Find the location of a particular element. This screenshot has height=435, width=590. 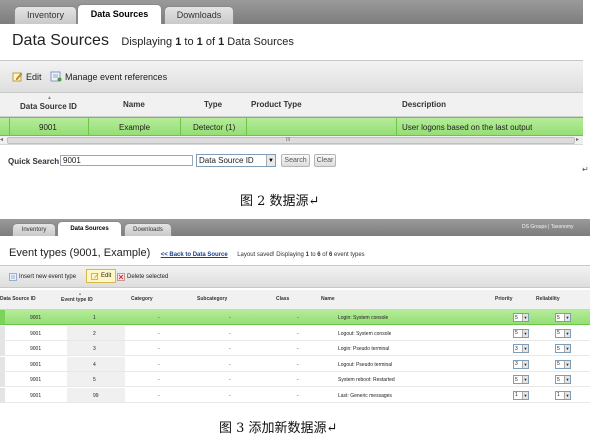

column-header-product-type: Product Type is located at coordinates (276, 104).